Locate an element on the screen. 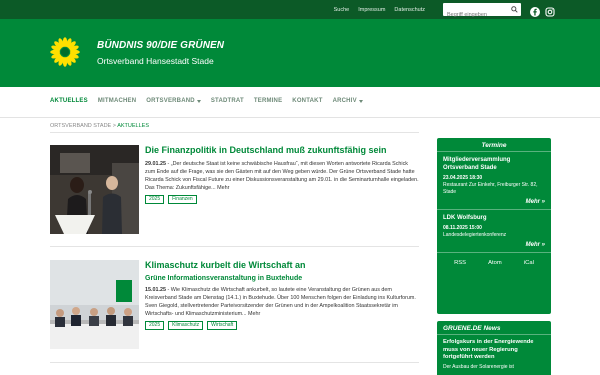 The height and width of the screenshot is (375, 600). event-title: LDK Wolfsburg is located at coordinates (494, 218).